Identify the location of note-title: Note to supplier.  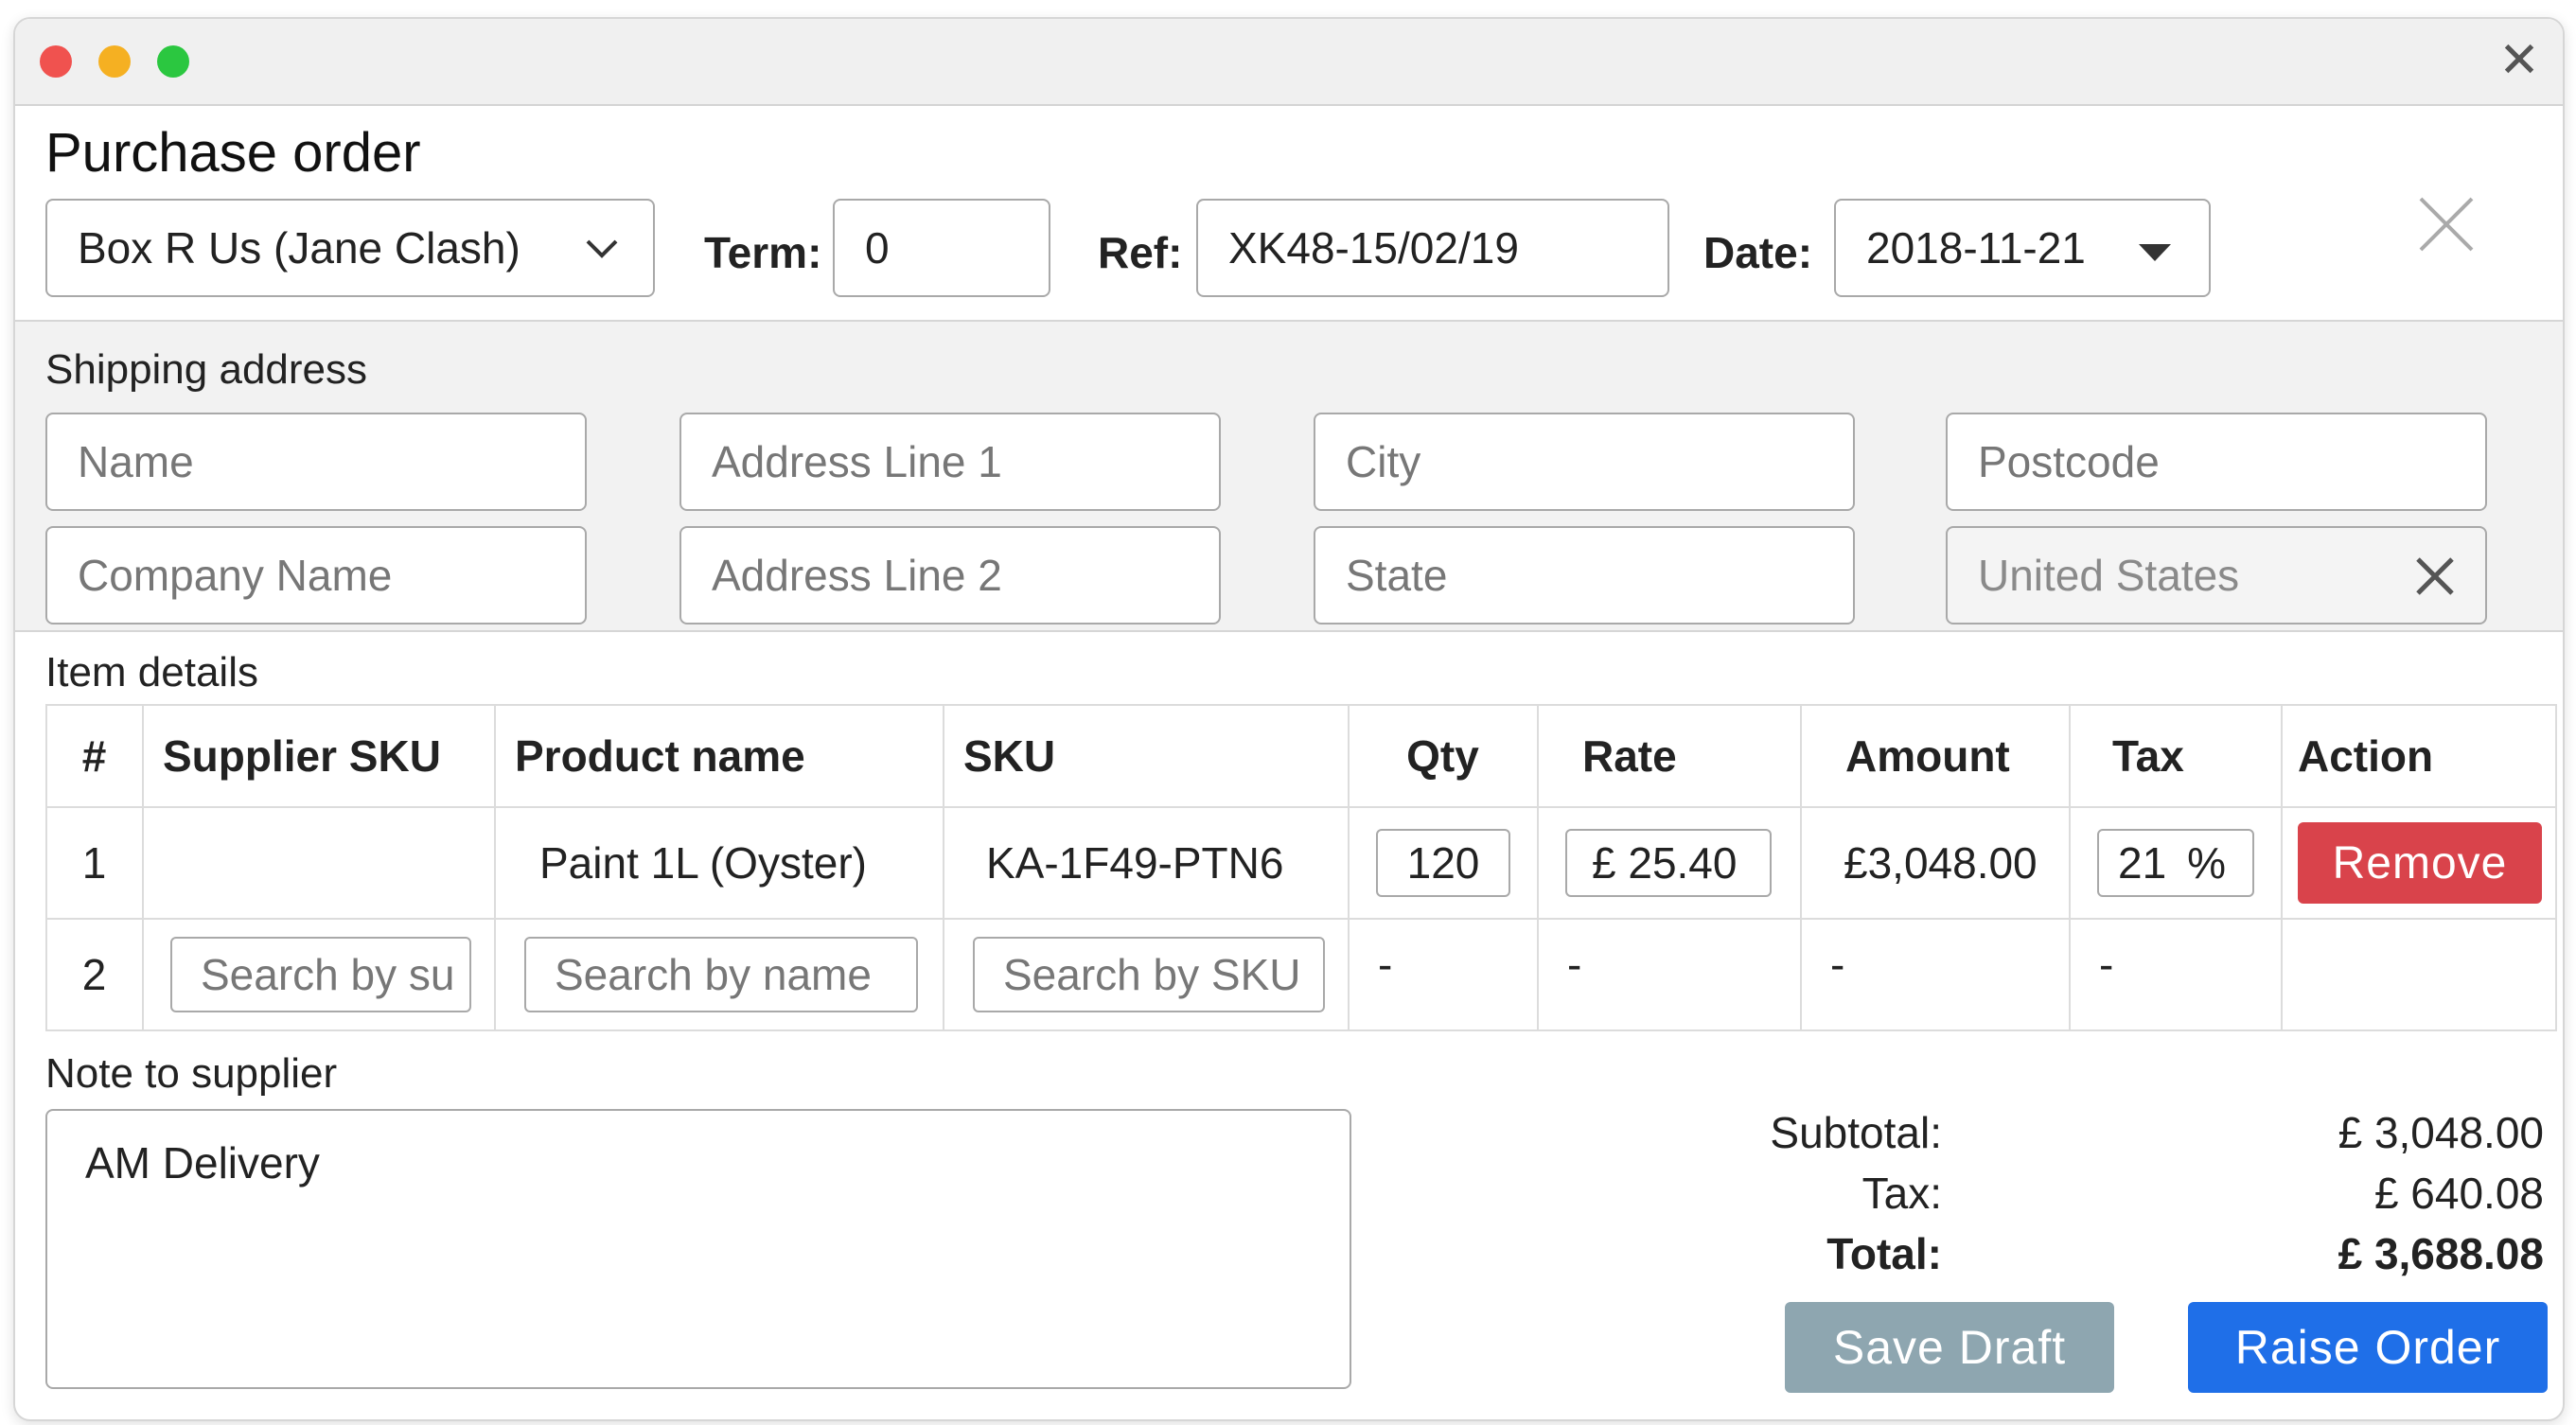
(191, 1073).